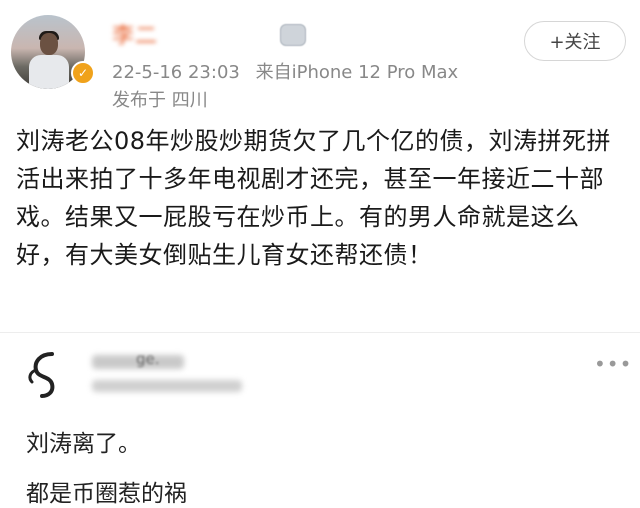 The height and width of the screenshot is (508, 640). I want to click on comment-text: 刘涛离了。, so click(83, 444).